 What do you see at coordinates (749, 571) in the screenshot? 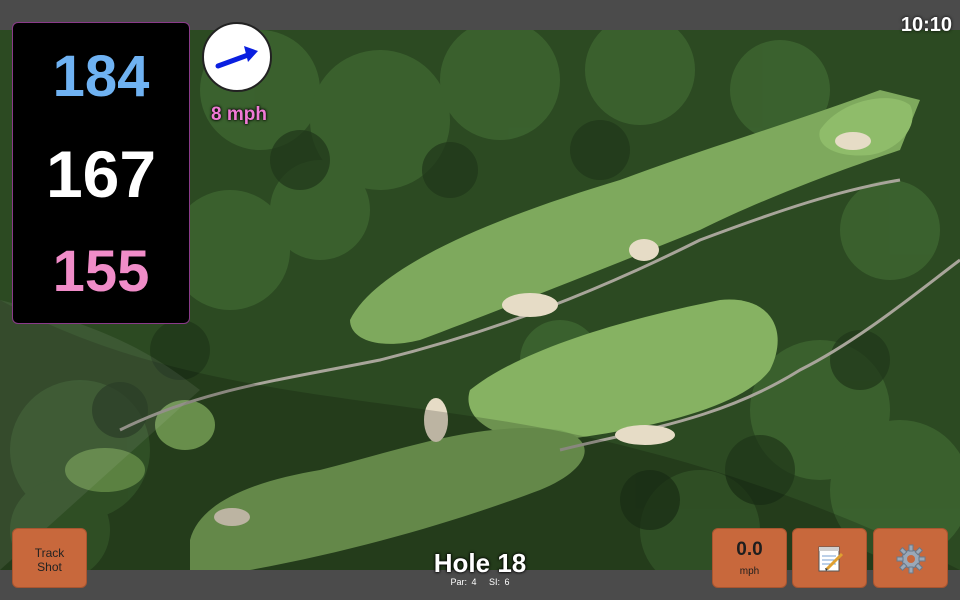
I see `wind-speed-unit: mph` at bounding box center [749, 571].